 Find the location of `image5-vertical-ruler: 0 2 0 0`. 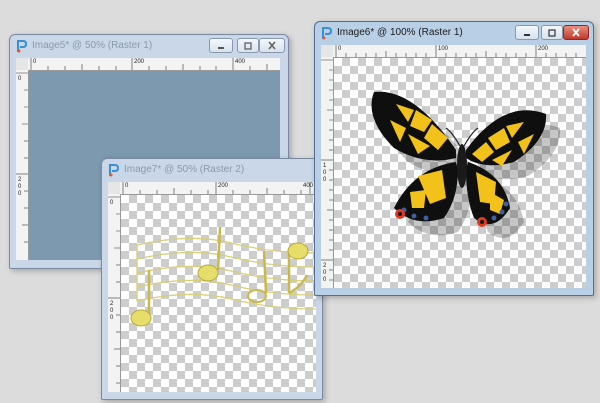

image5-vertical-ruler: 0 2 0 0 is located at coordinates (22, 165).